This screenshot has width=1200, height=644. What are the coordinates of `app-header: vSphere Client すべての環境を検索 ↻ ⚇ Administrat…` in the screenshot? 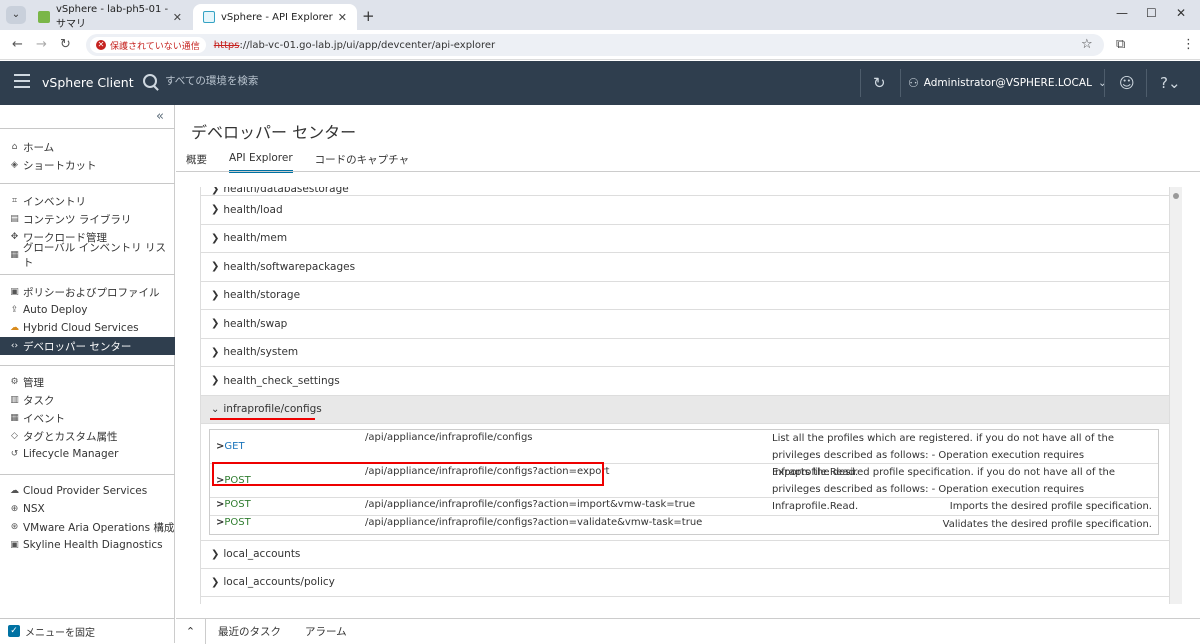 It's located at (600, 83).